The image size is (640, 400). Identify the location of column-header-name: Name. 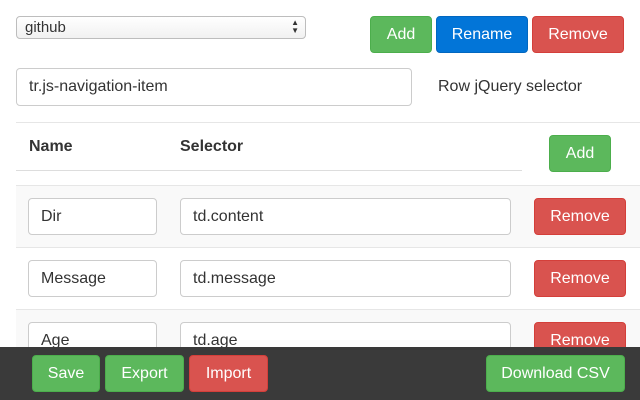
(51, 146).